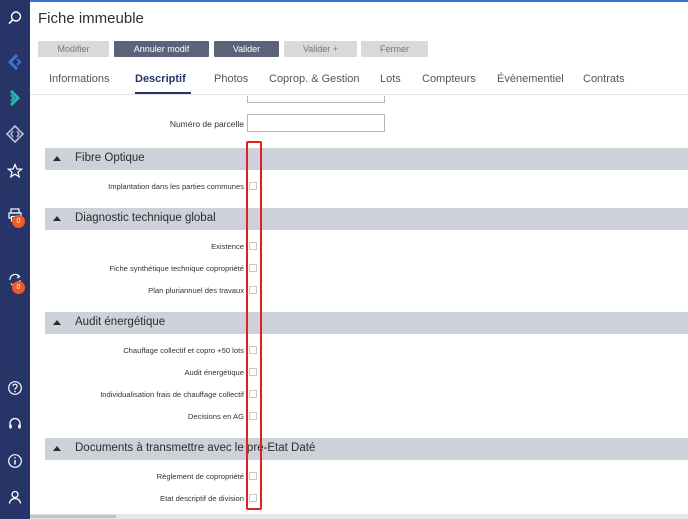  I want to click on search-icon, so click(15, 18).